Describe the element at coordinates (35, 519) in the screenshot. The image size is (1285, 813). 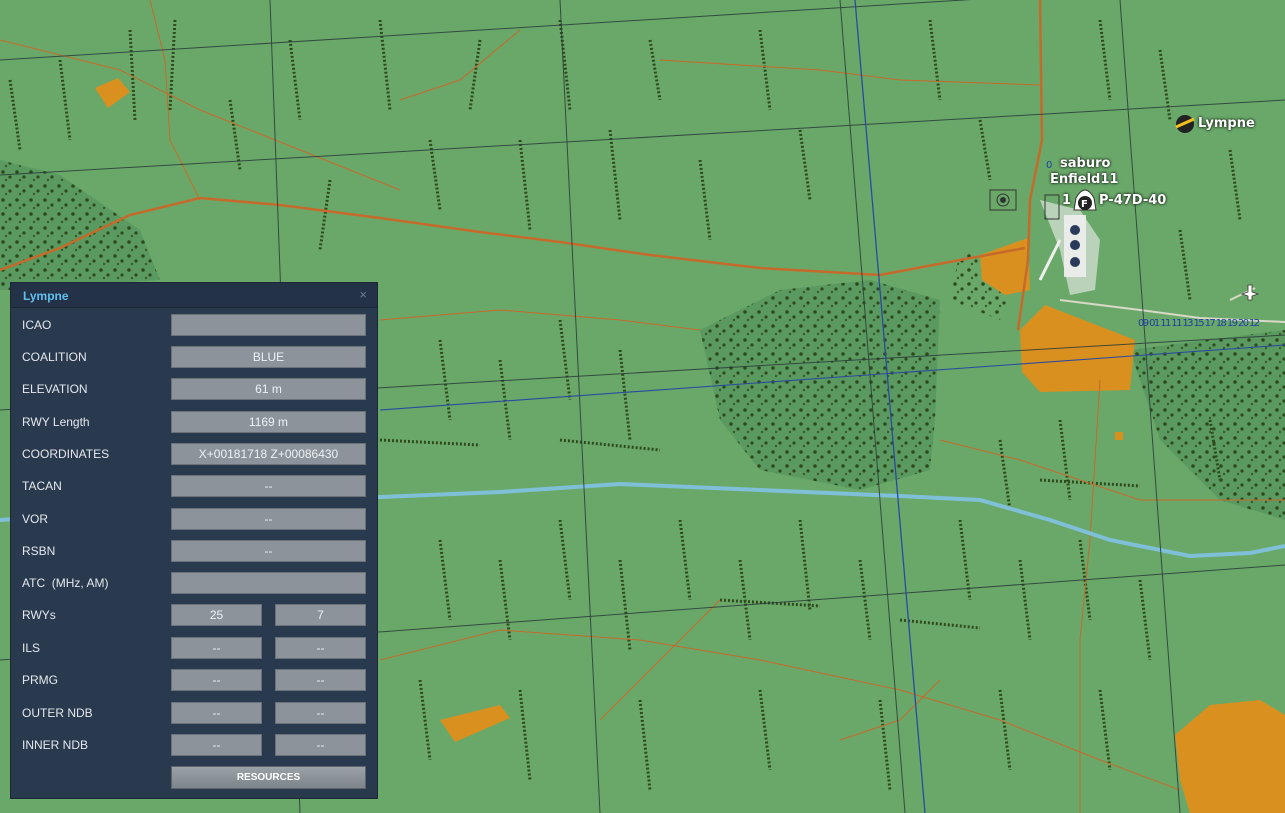
I see `row-label: VOR` at that location.